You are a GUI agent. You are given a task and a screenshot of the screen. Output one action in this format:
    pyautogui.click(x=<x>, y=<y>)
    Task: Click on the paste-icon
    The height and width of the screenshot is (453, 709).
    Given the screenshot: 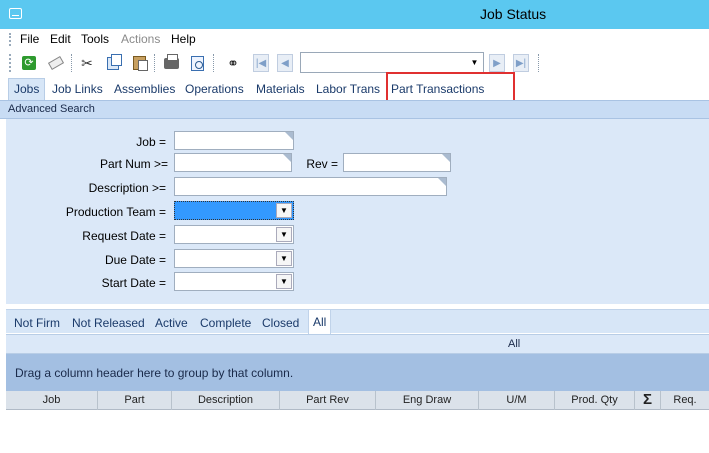 What is the action you would take?
    pyautogui.click(x=139, y=63)
    